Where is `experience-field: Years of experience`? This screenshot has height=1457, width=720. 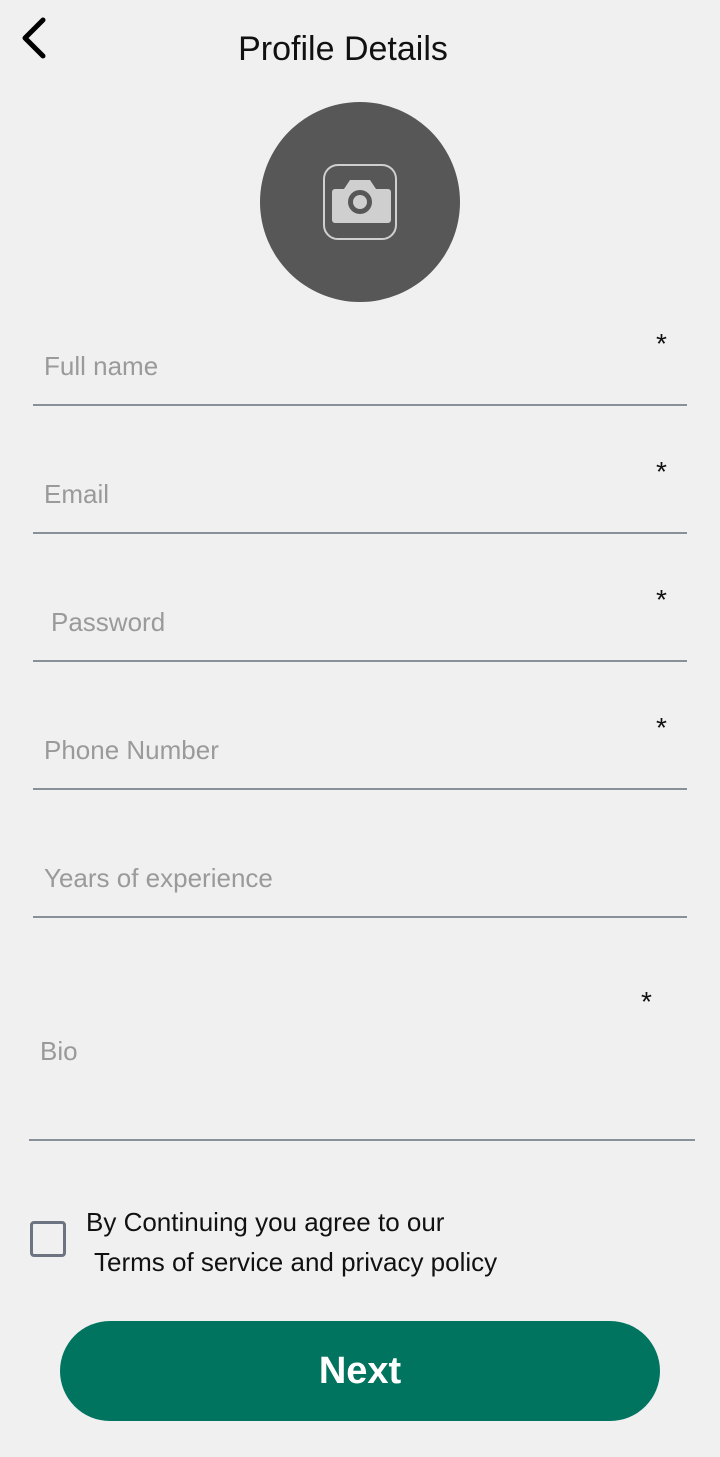
experience-field: Years of experience is located at coordinates (360, 877).